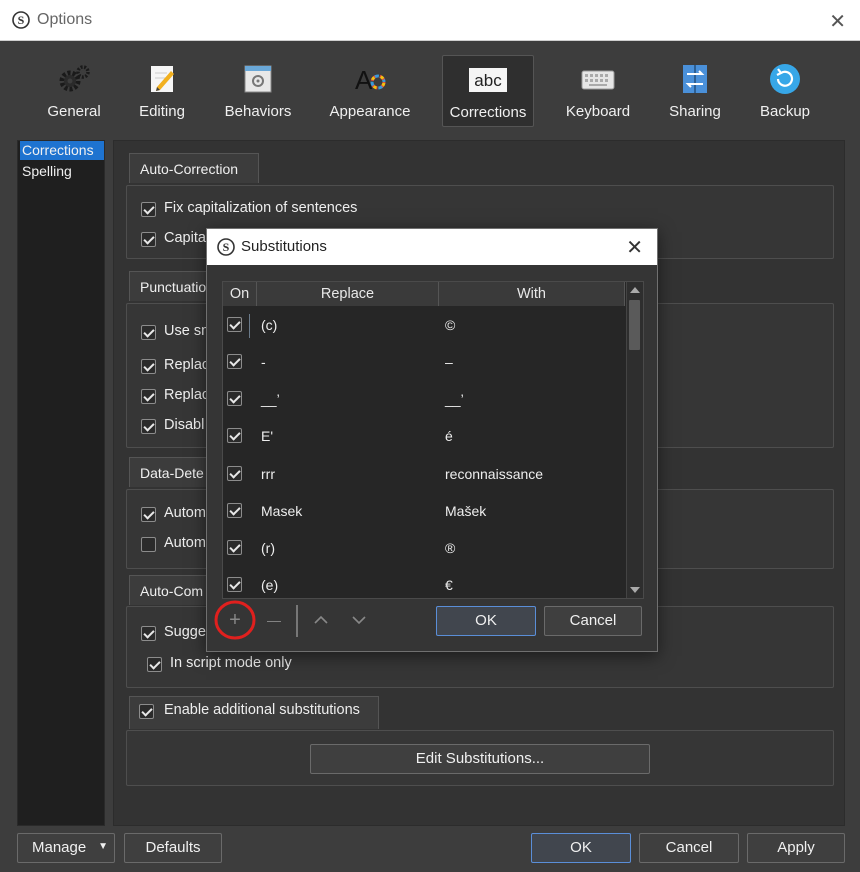  I want to click on replace-cell: -, so click(263, 362).